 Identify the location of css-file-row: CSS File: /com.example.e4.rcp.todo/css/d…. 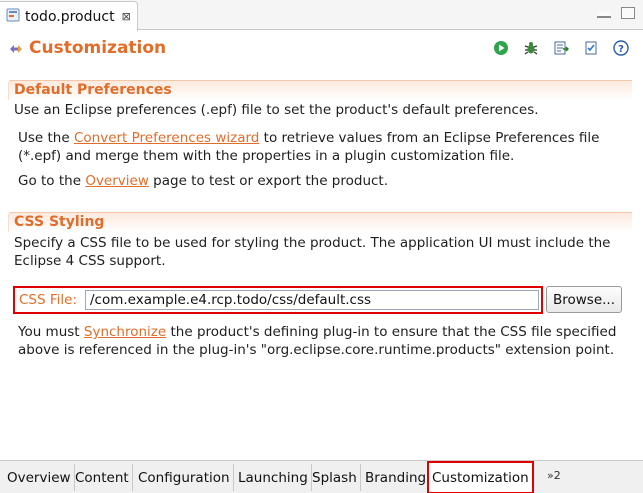
(278, 300).